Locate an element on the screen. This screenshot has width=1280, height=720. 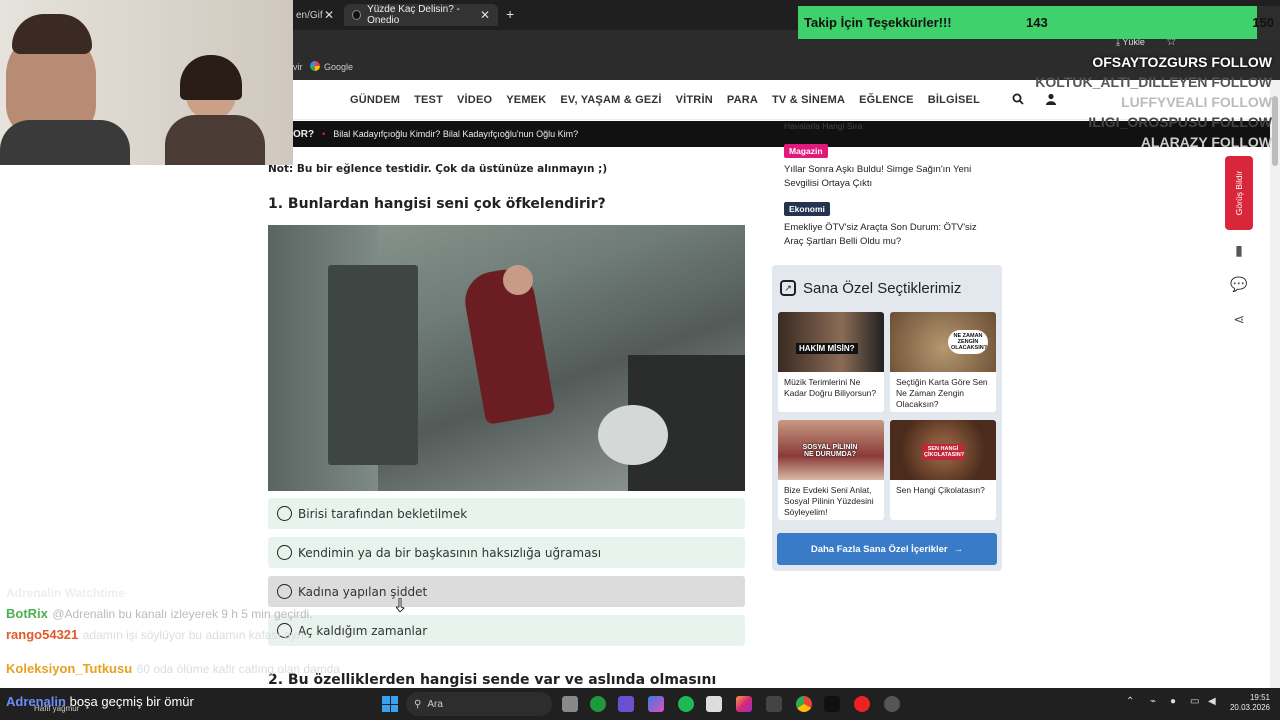
category-tag: Ekonomi is located at coordinates (807, 209).